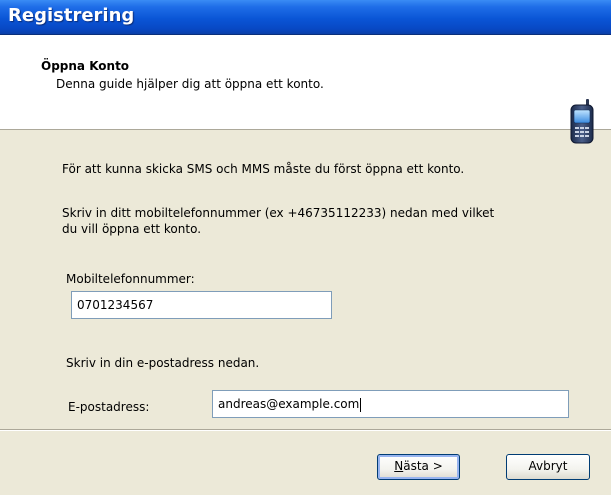 The image size is (611, 495). What do you see at coordinates (289, 404) in the screenshot?
I see `email-value: andreas@example.com` at bounding box center [289, 404].